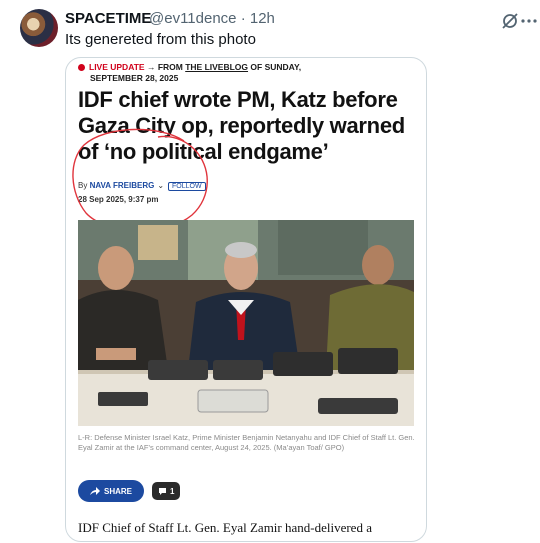  What do you see at coordinates (118, 199) in the screenshot?
I see `article-date: 28 Sep 2025, 9:37 pm` at bounding box center [118, 199].